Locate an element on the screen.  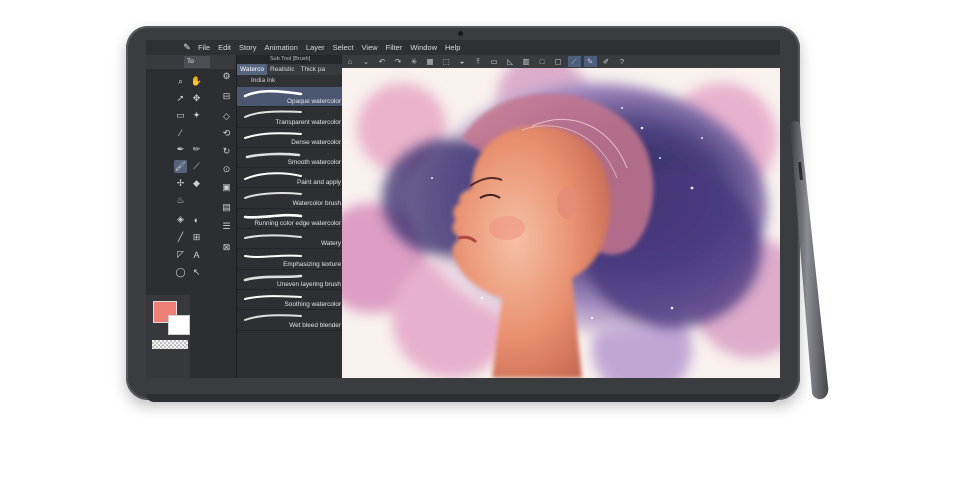
menu-edit: Edit is located at coordinates (224, 47).